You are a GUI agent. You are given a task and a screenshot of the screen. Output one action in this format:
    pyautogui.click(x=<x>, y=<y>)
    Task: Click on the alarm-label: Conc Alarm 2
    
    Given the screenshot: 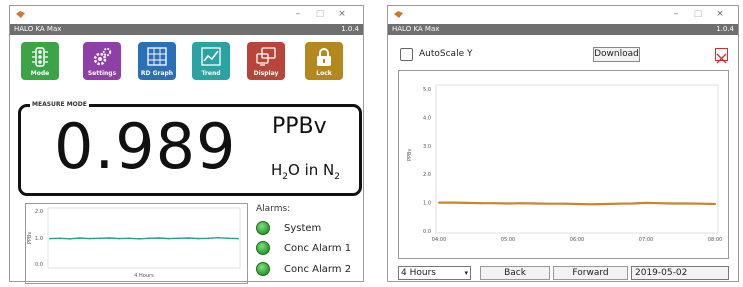 What is the action you would take?
    pyautogui.click(x=318, y=269)
    